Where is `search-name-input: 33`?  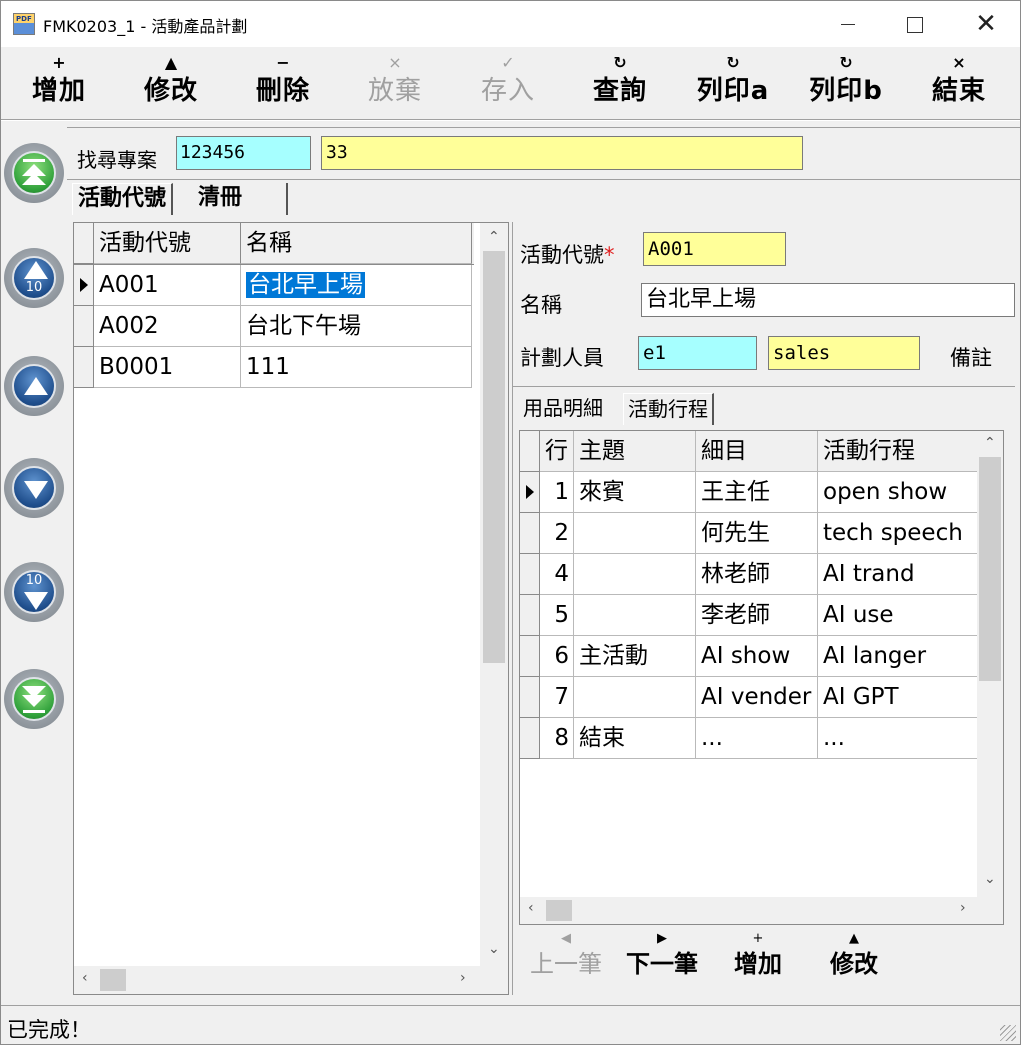
search-name-input: 33 is located at coordinates (562, 153).